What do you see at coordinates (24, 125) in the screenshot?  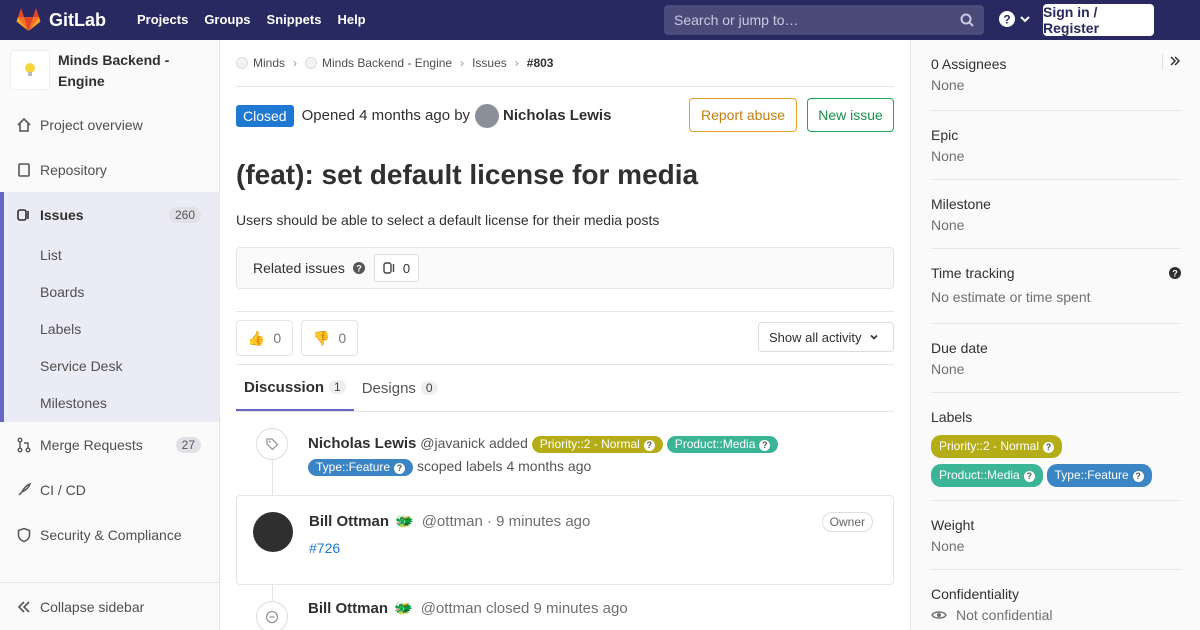 I see `home-icon` at bounding box center [24, 125].